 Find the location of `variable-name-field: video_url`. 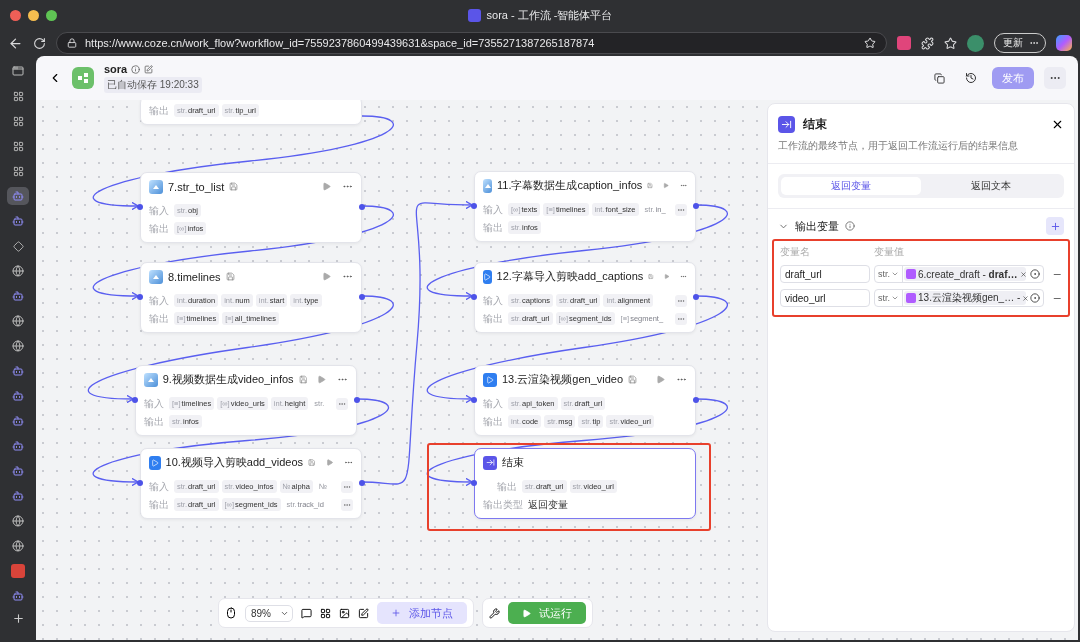

variable-name-field: video_url is located at coordinates (825, 298).